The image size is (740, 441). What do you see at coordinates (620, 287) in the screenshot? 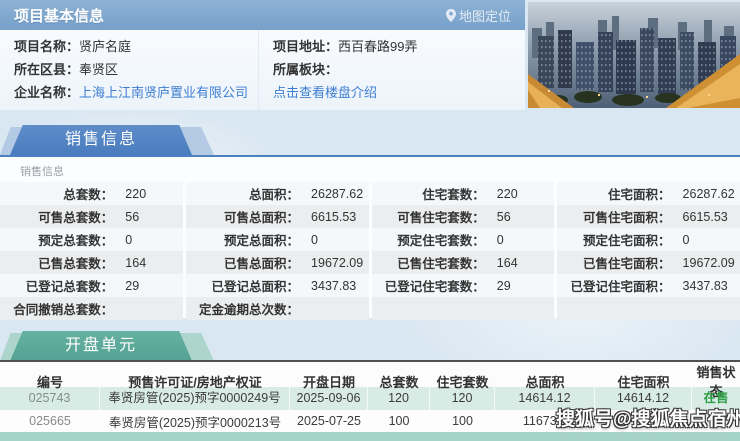
I see `sales-field-label: 已登记住宅面积：` at bounding box center [620, 287].